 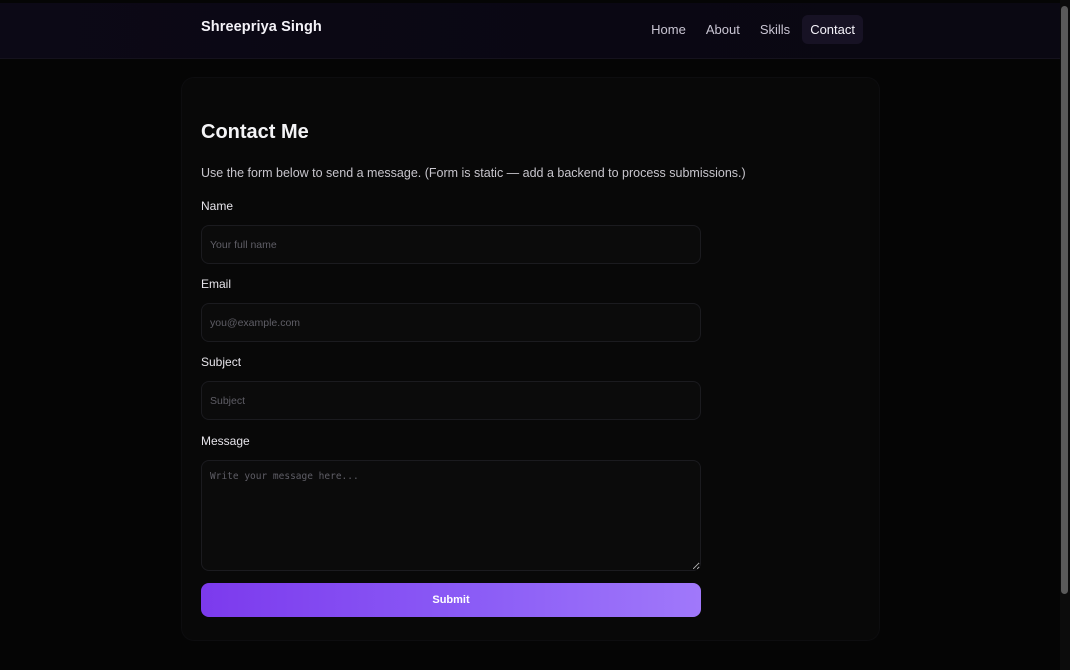 I want to click on nav-link-home: Home, so click(x=668, y=29).